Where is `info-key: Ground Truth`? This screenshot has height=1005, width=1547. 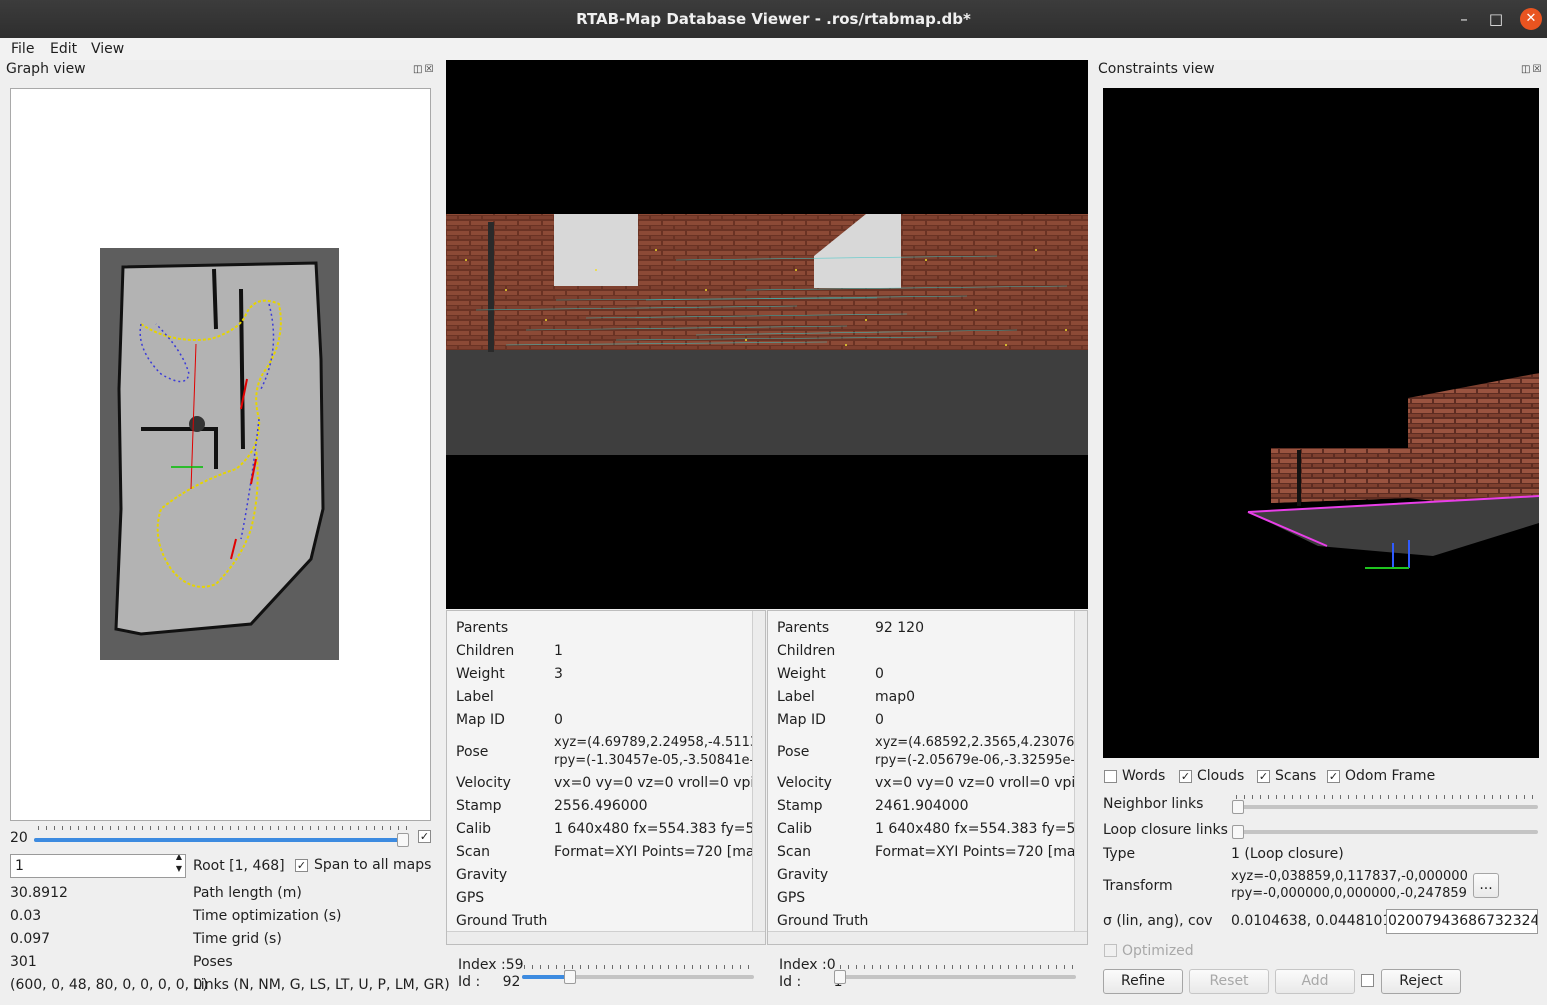 info-key: Ground Truth is located at coordinates (502, 921).